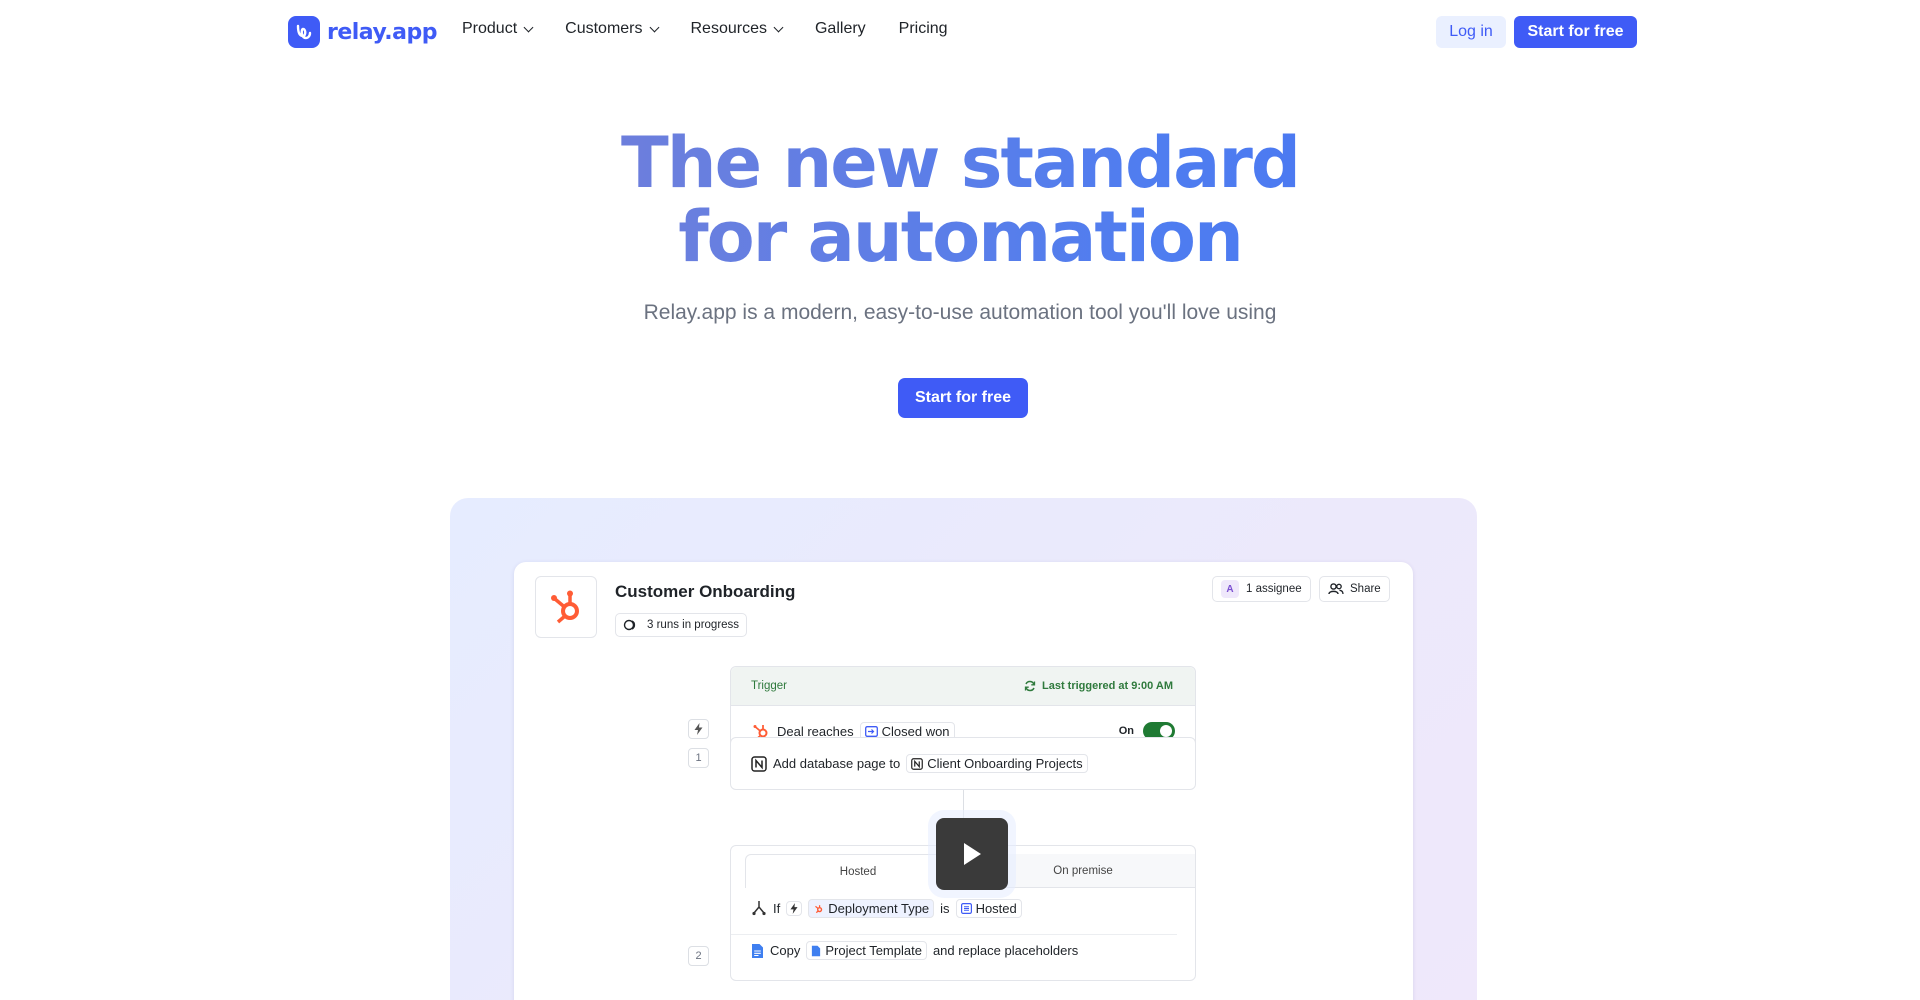 This screenshot has width=1920, height=1000. I want to click on hero-title-line2: for automation, so click(960, 237).